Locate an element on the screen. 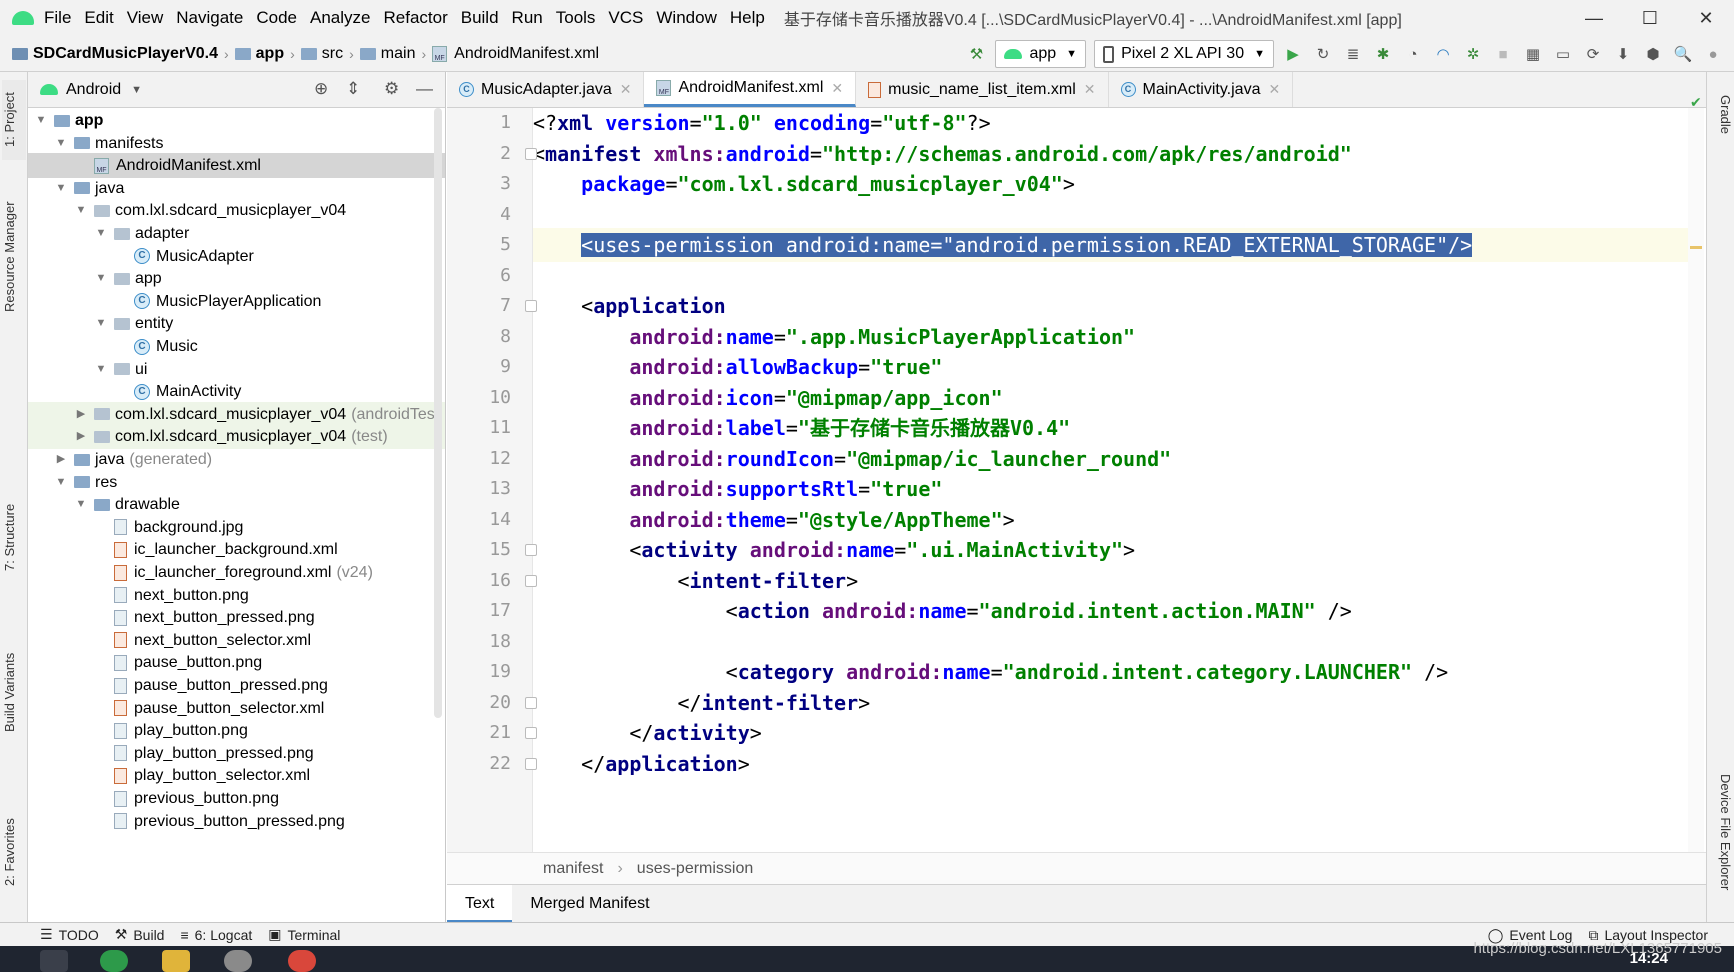 The height and width of the screenshot is (972, 1734). gradle-tool-tab: Gradle is located at coordinates (1721, 115).